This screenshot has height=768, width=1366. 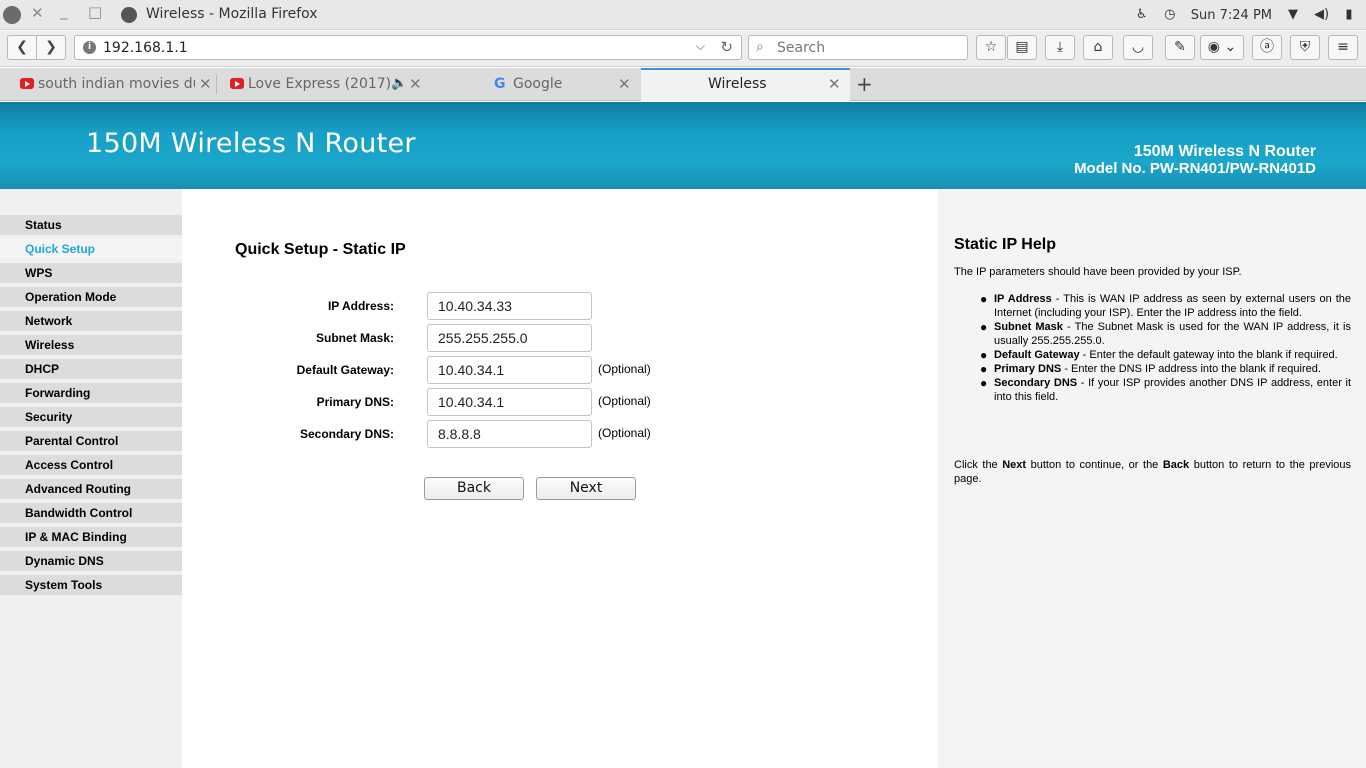 I want to click on menu-item-operation-mode: Operation Mode, so click(x=91, y=297).